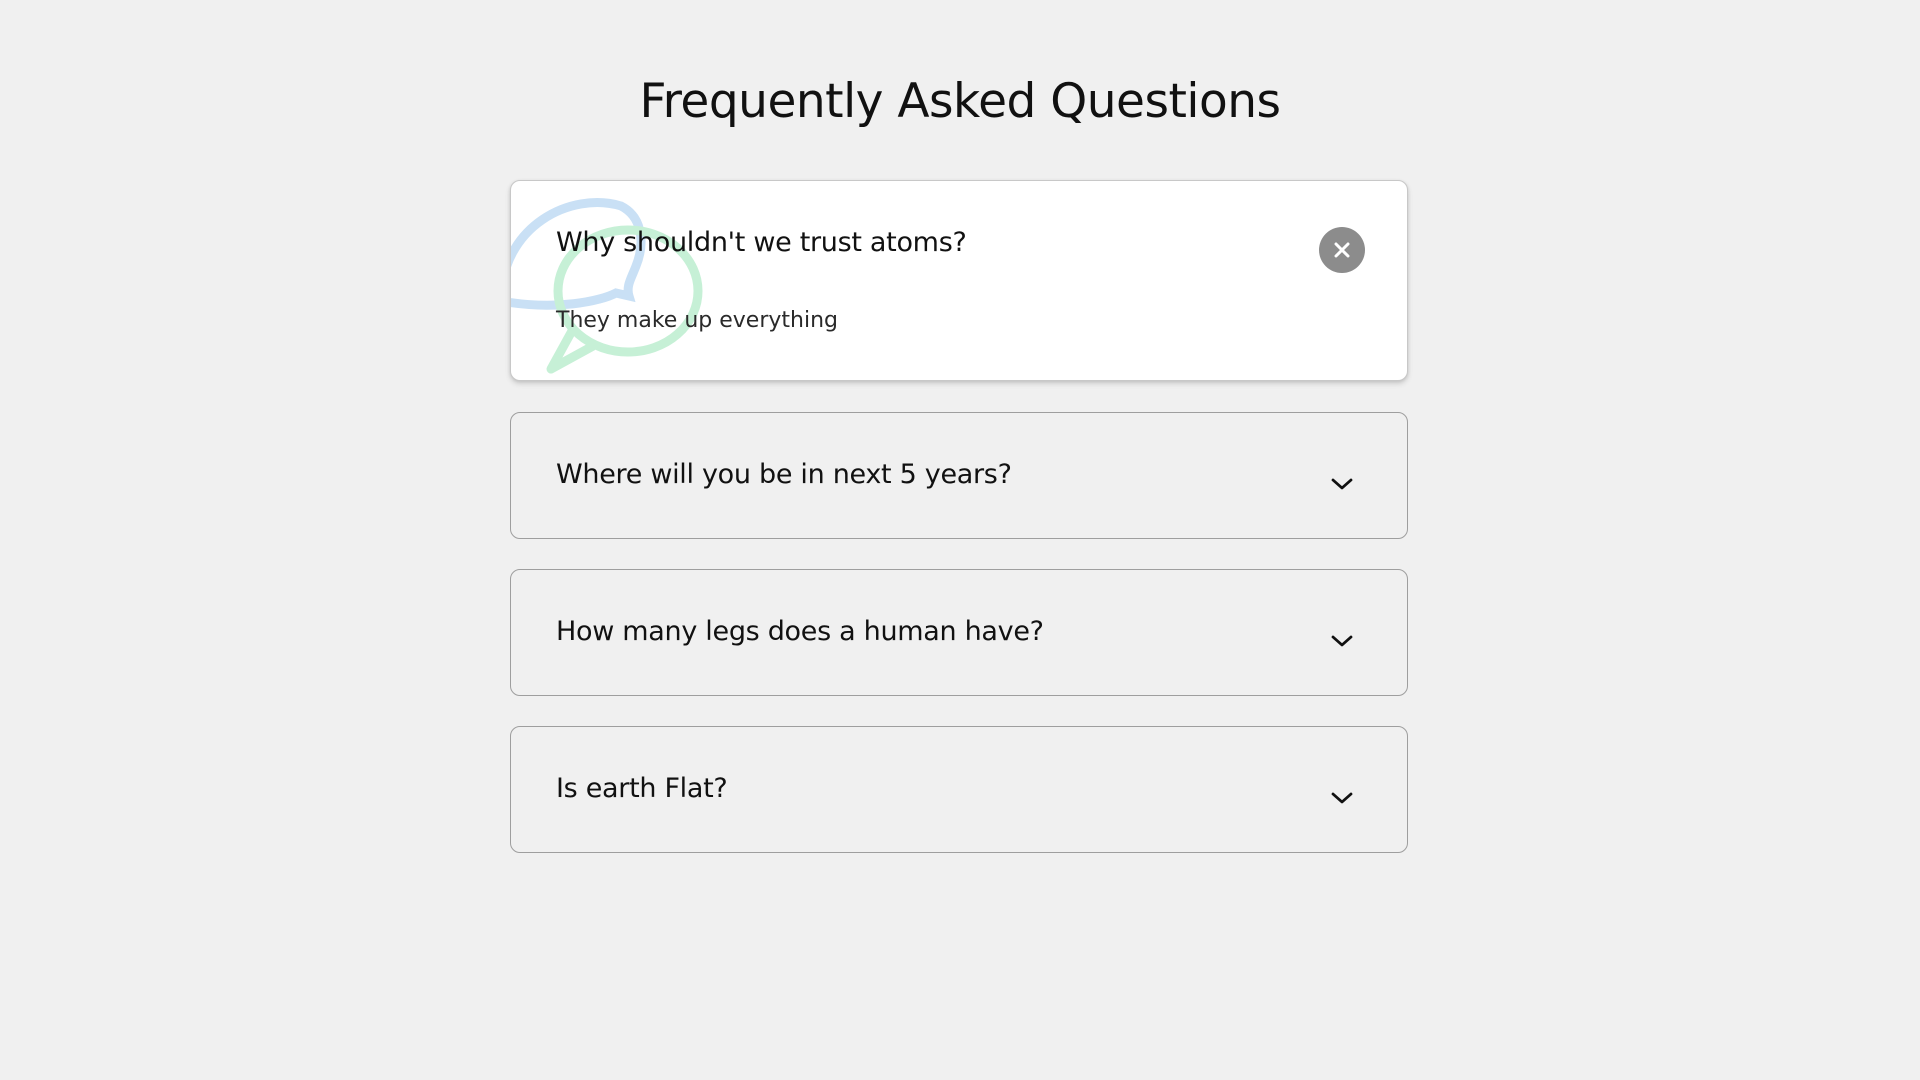 Image resolution: width=1920 pixels, height=1080 pixels. I want to click on close-icon, so click(1342, 250).